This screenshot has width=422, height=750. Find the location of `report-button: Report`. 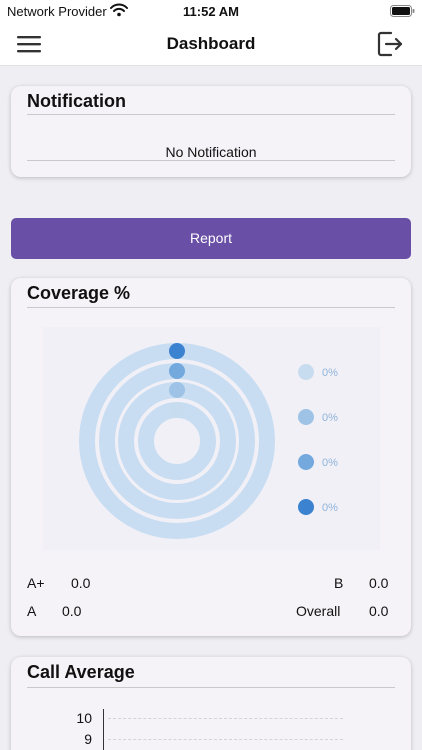

report-button: Report is located at coordinates (211, 238).